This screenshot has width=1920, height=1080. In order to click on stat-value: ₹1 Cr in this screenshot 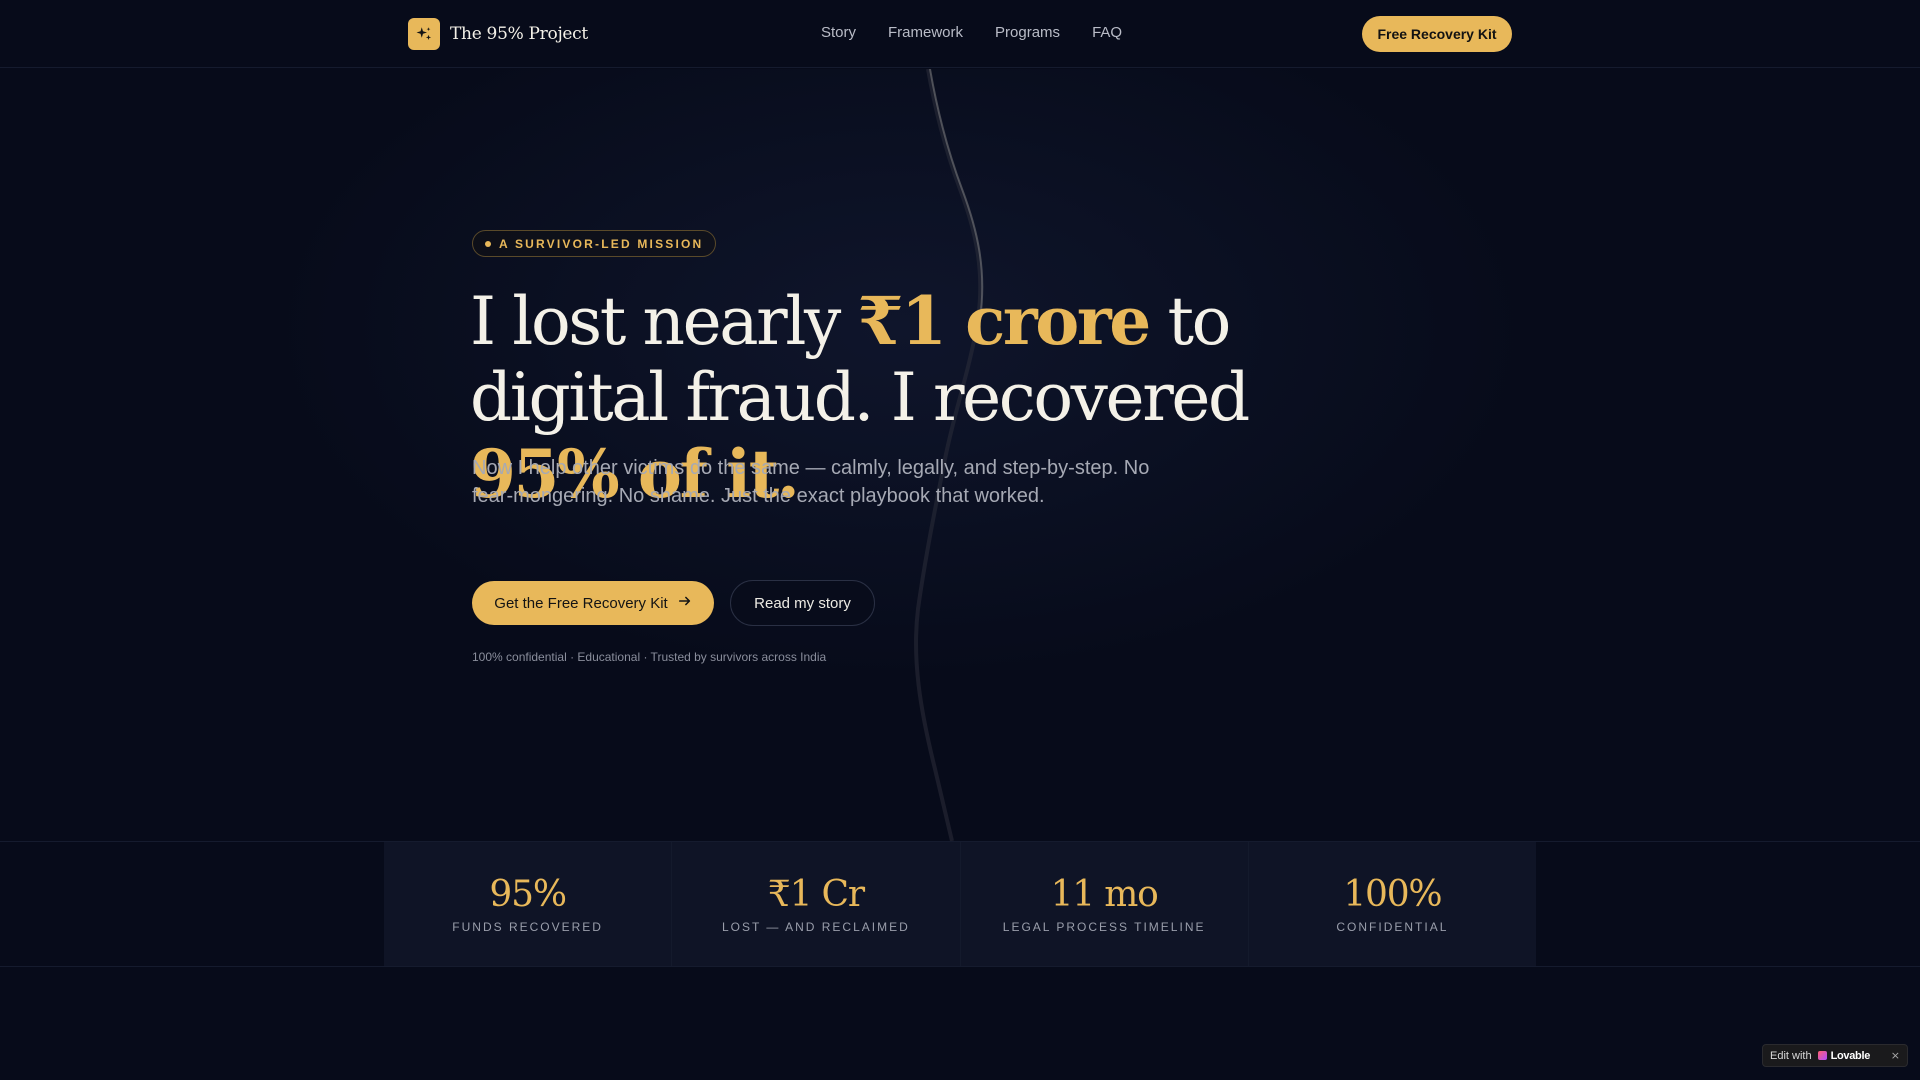, I will do `click(816, 894)`.